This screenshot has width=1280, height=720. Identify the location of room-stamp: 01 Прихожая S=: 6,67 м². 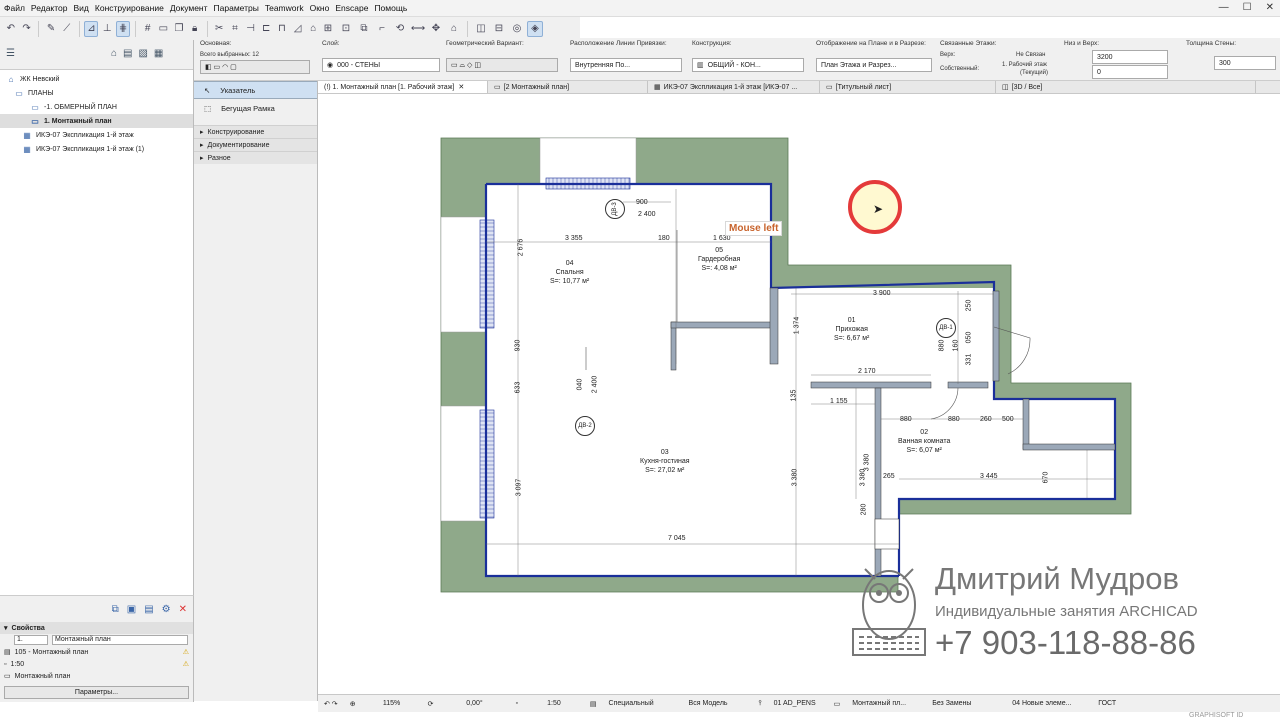
(851, 329).